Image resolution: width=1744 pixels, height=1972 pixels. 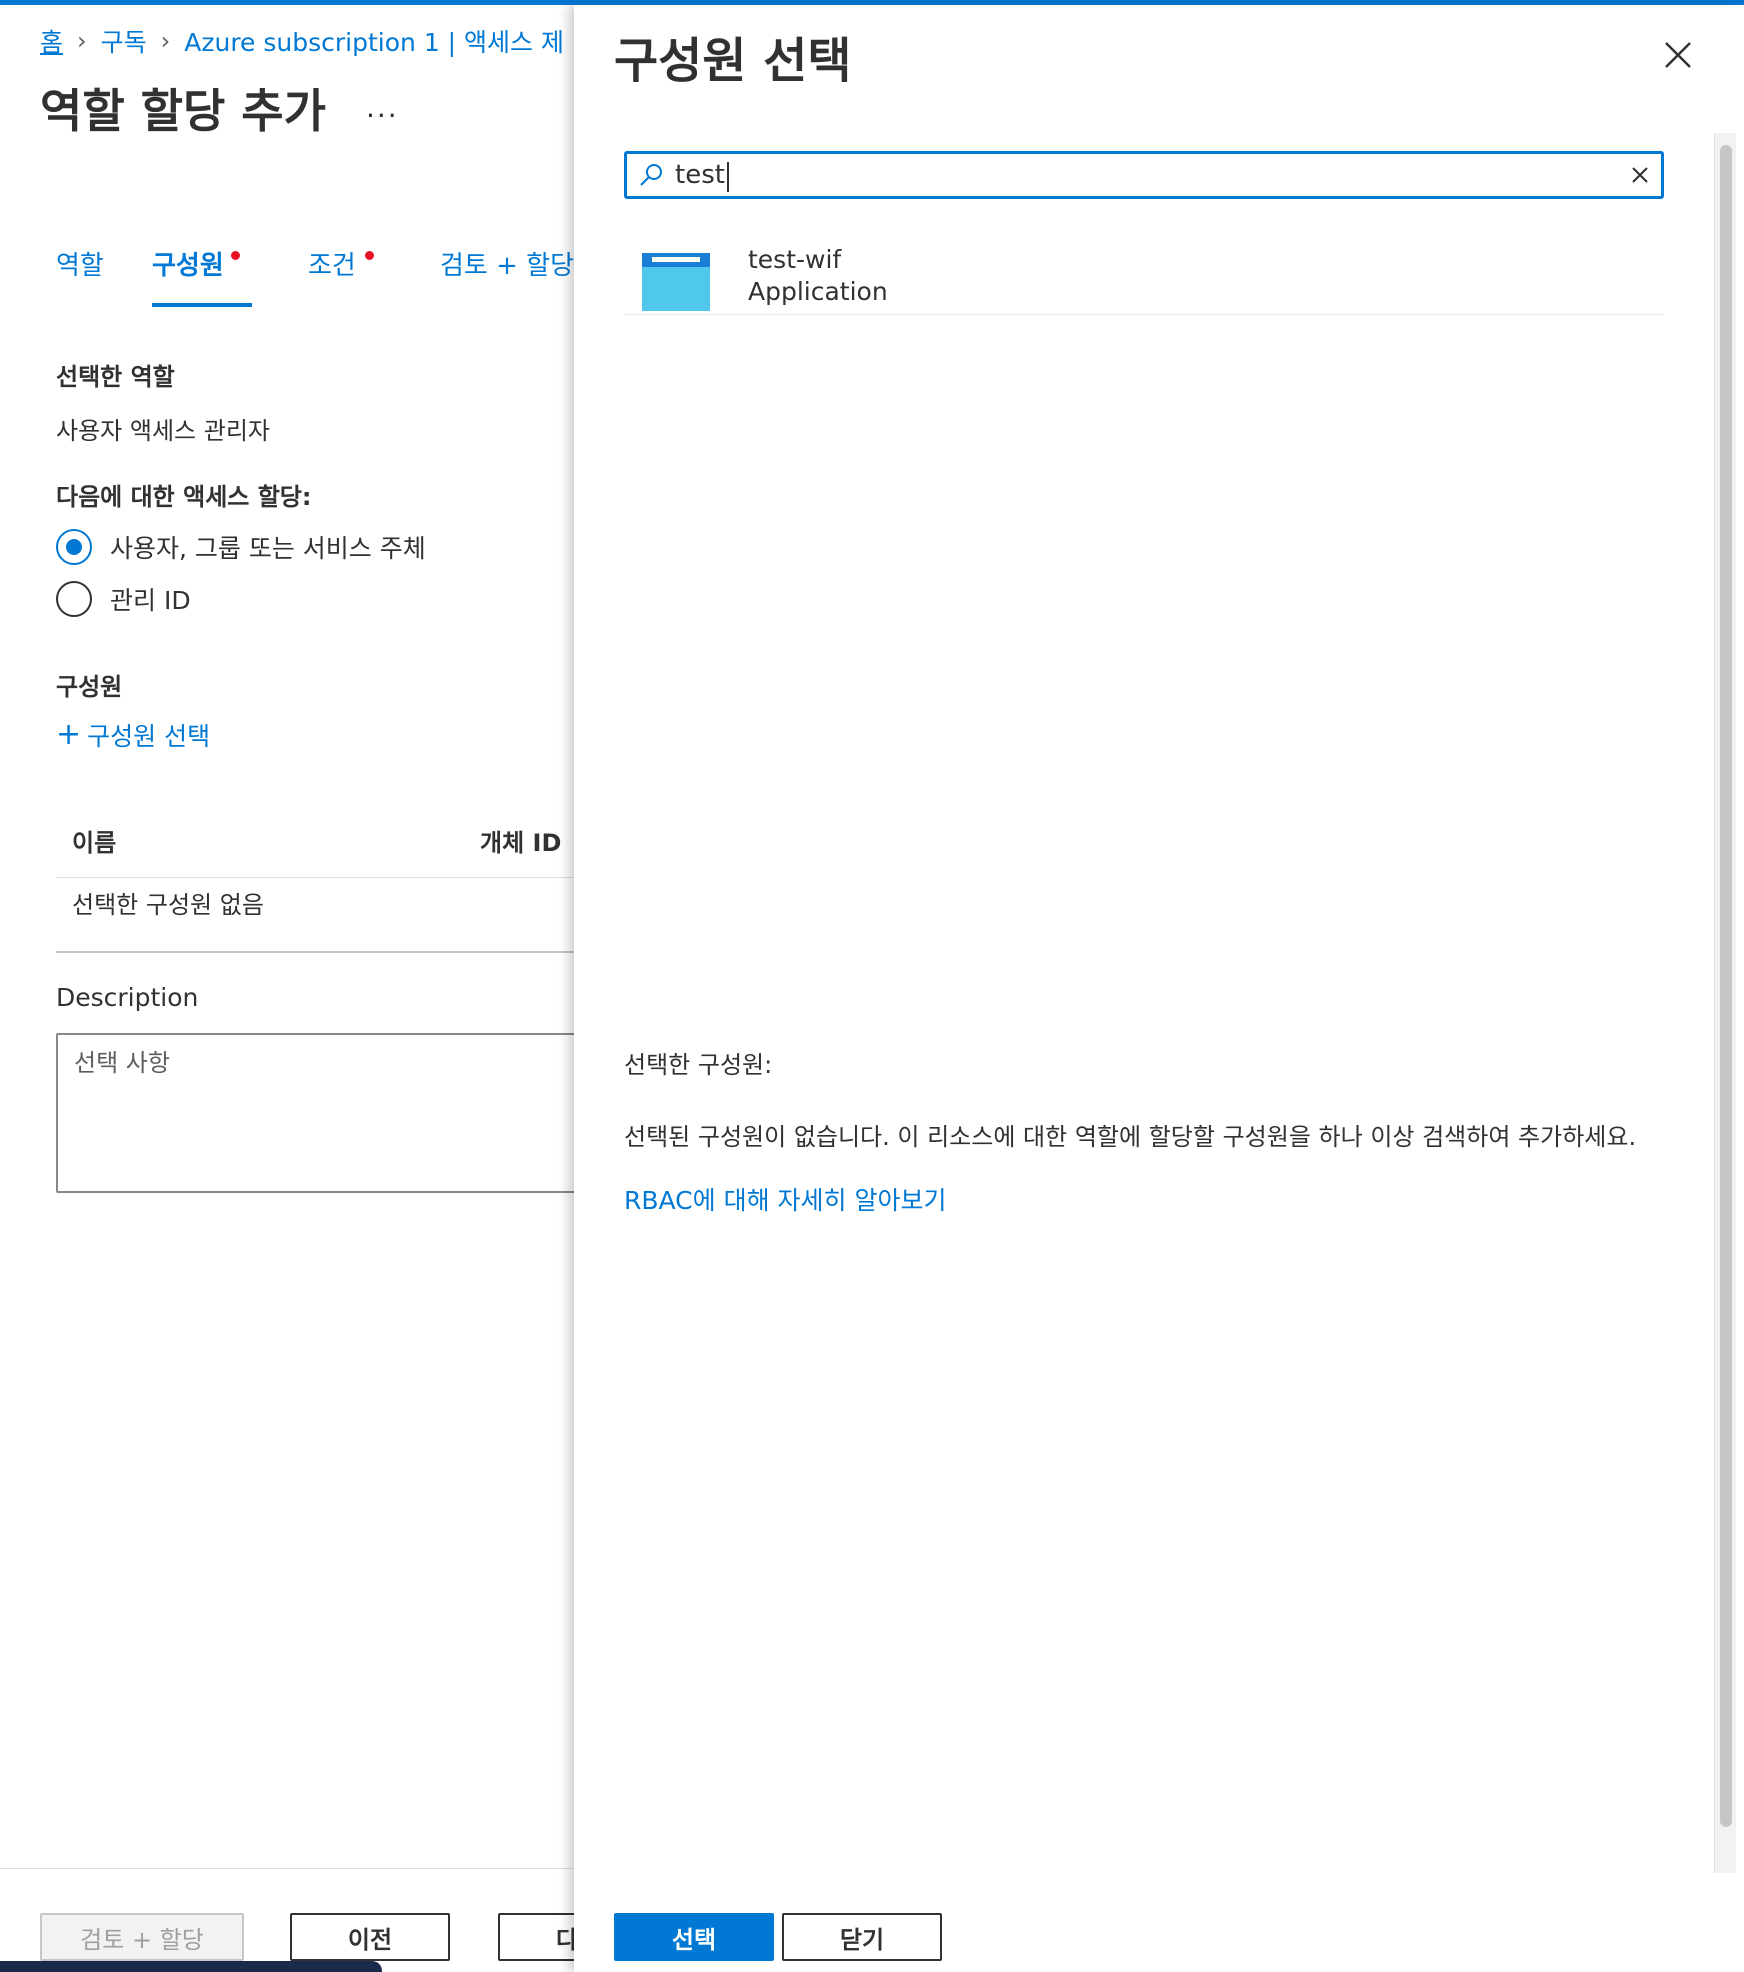 I want to click on description-label: Description, so click(x=127, y=997).